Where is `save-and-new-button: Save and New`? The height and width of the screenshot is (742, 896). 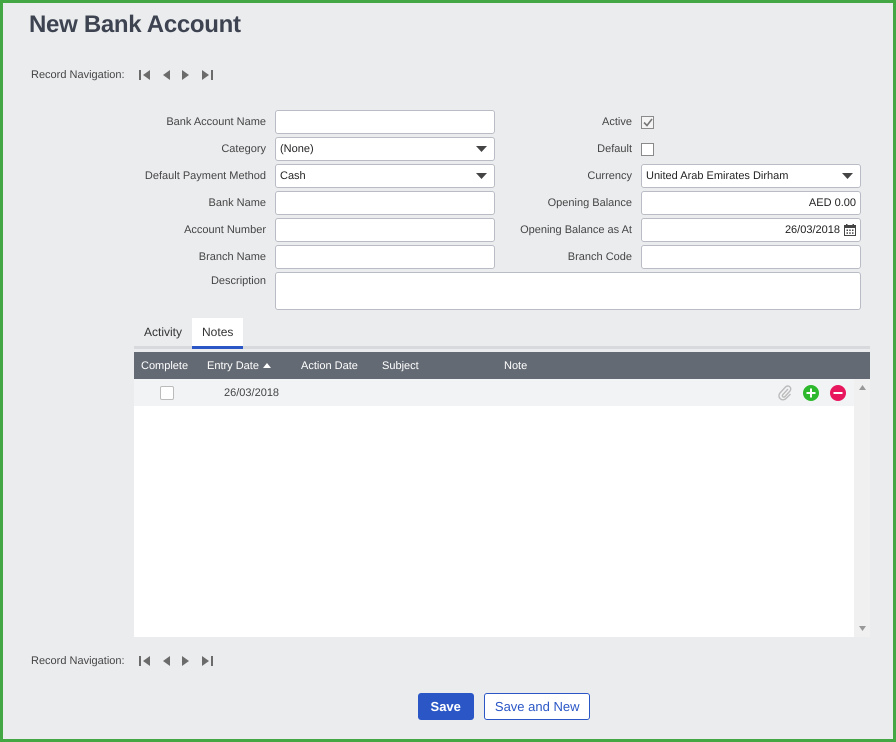
save-and-new-button: Save and New is located at coordinates (537, 706).